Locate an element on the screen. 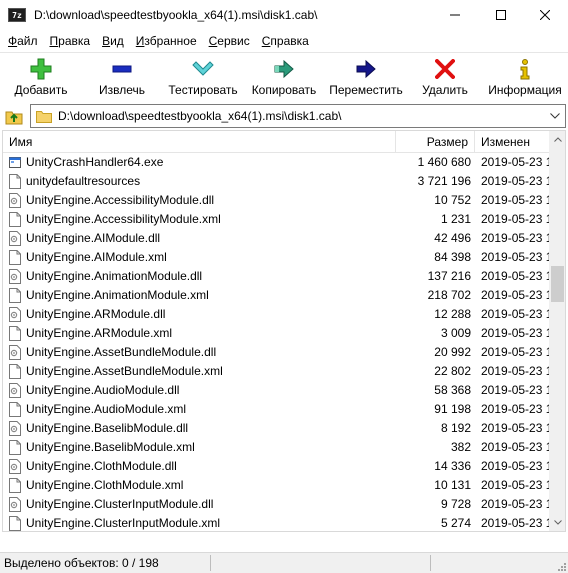 The height and width of the screenshot is (573, 568). scroll-down-button is located at coordinates (557, 522).